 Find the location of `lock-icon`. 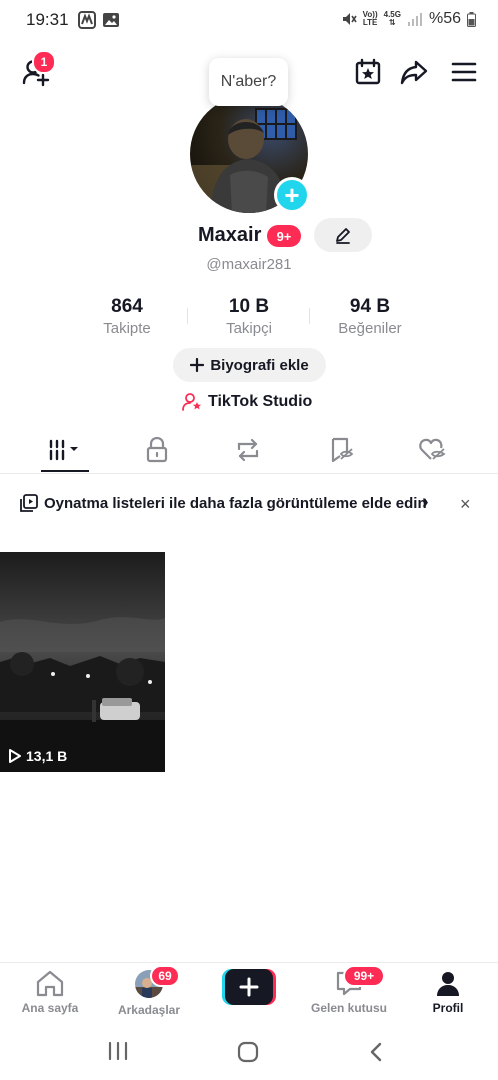

lock-icon is located at coordinates (157, 450).